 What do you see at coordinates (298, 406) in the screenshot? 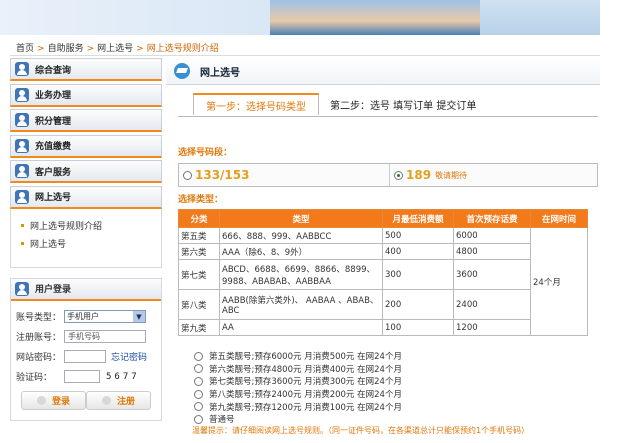
I see `option-class-9: 第九类靓号;预存1200元 月消费100元 在网24个月` at bounding box center [298, 406].